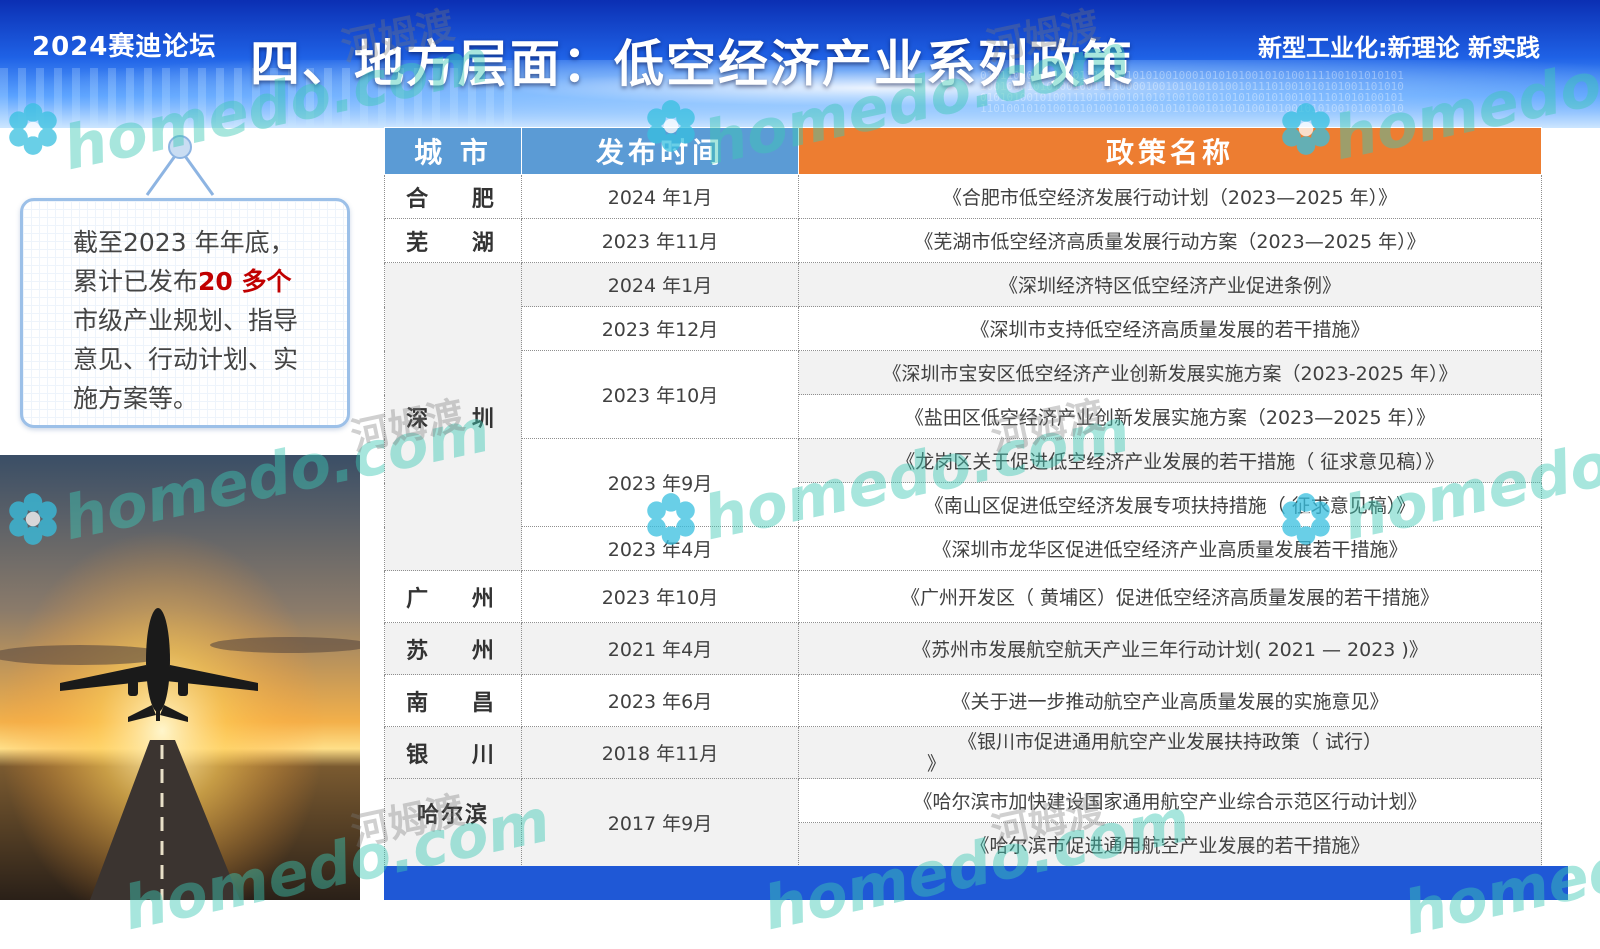 The height and width of the screenshot is (949, 1600). What do you see at coordinates (1170, 372) in the screenshot?
I see `policy-cell: 《深圳市宝安区低空经济产业创新发展实施方案（2023-2025 年）》` at bounding box center [1170, 372].